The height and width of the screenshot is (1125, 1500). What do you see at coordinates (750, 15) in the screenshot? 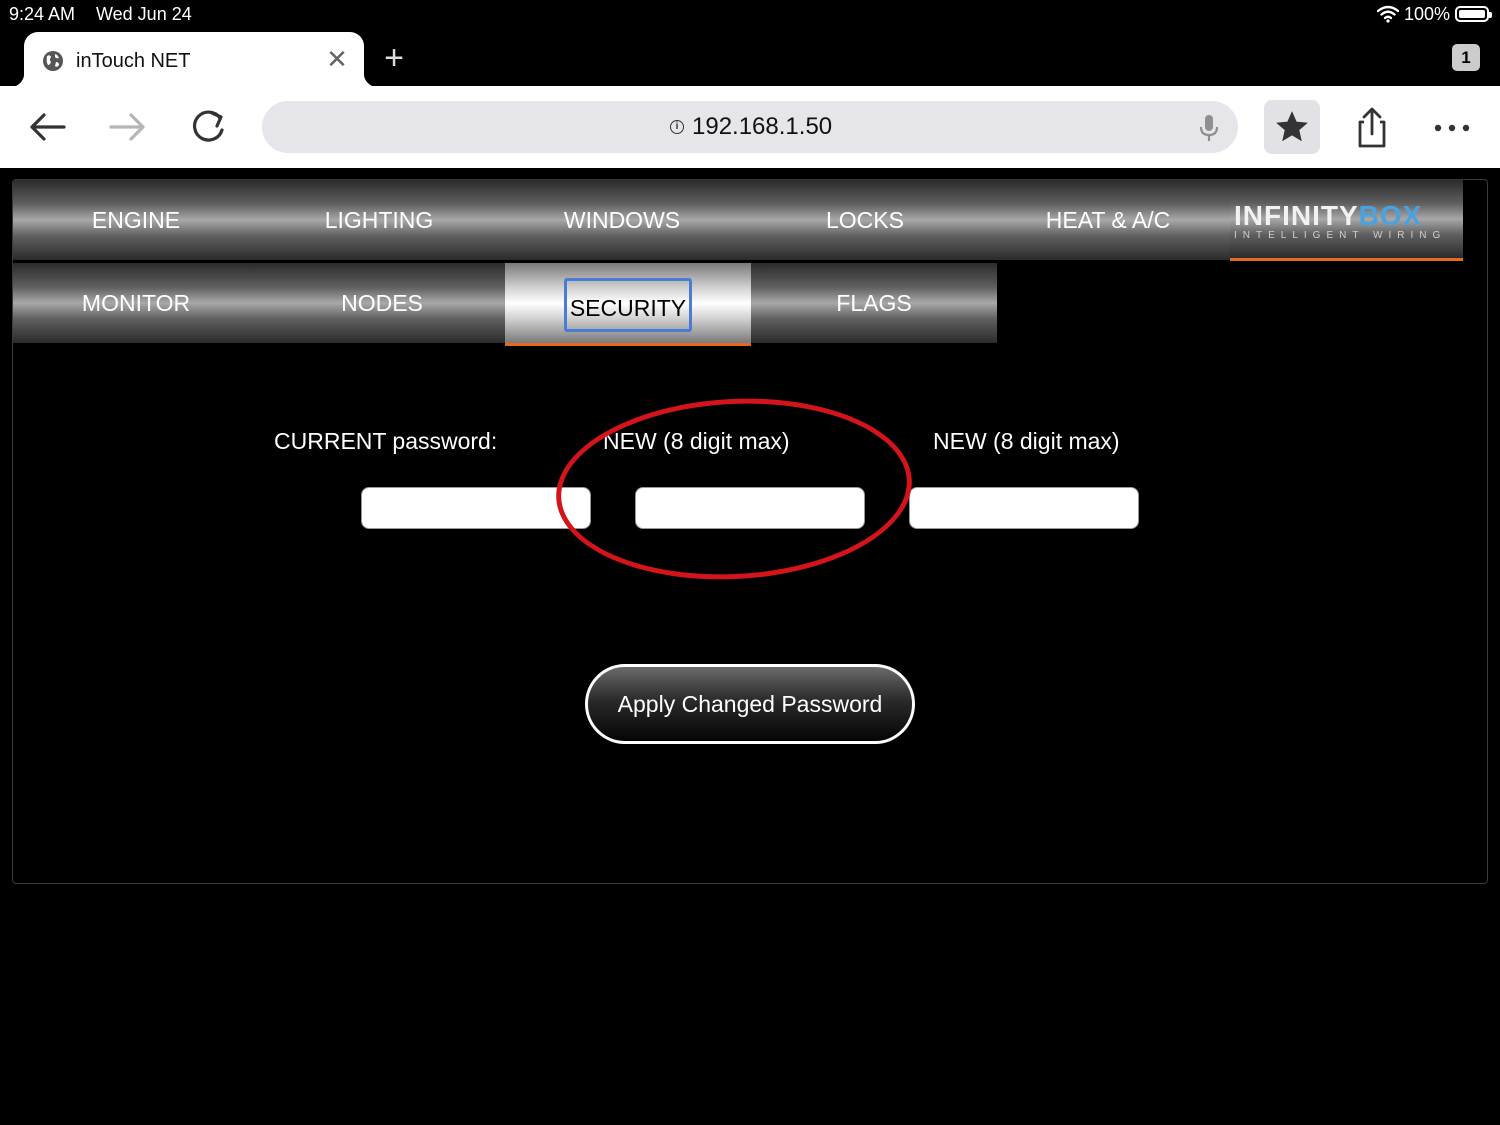
I see `status-bar: 9:24 AM Wed Jun 24 100%` at bounding box center [750, 15].